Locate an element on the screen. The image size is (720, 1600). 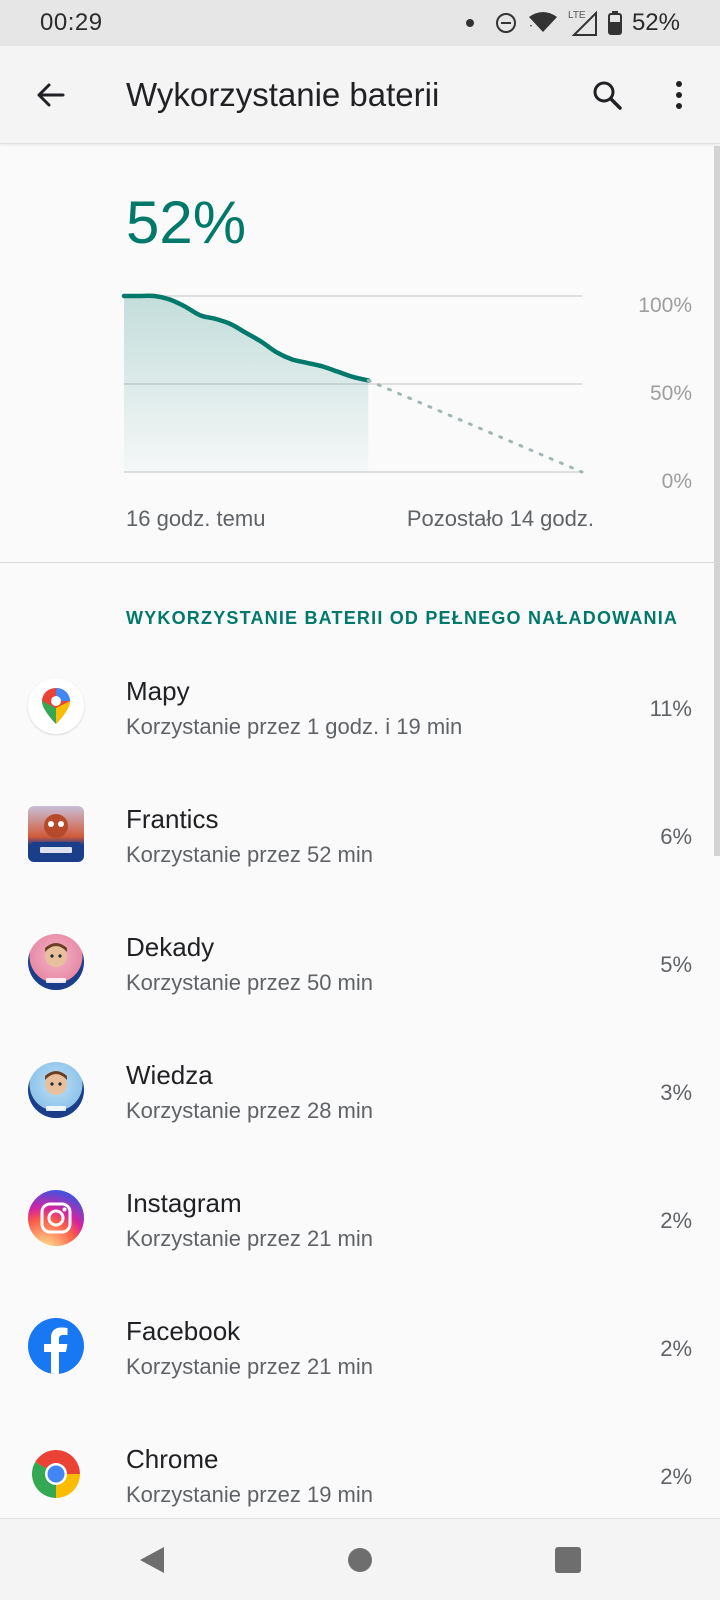
search-button is located at coordinates (607, 95).